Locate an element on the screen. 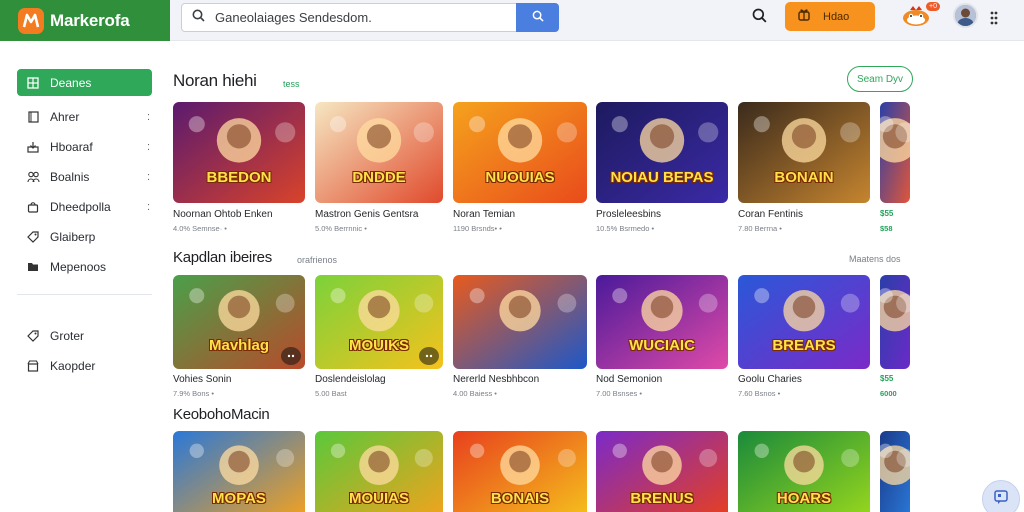 The width and height of the screenshot is (1024, 512). section-subtitle: tess is located at coordinates (291, 84).